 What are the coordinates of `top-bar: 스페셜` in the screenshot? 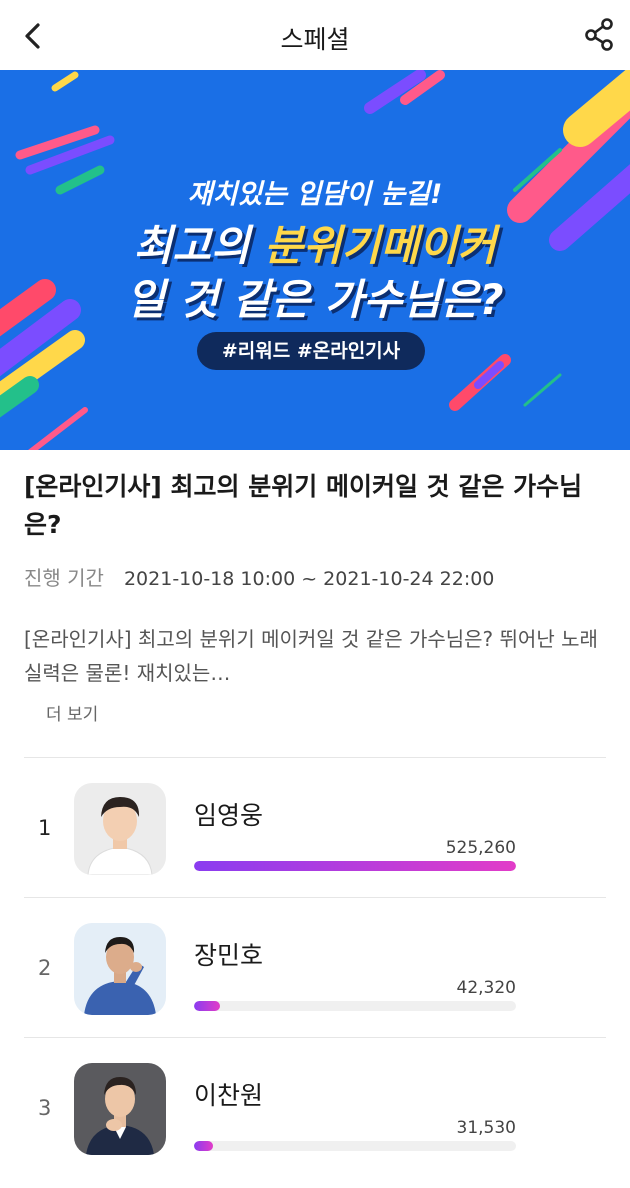 It's located at (315, 35).